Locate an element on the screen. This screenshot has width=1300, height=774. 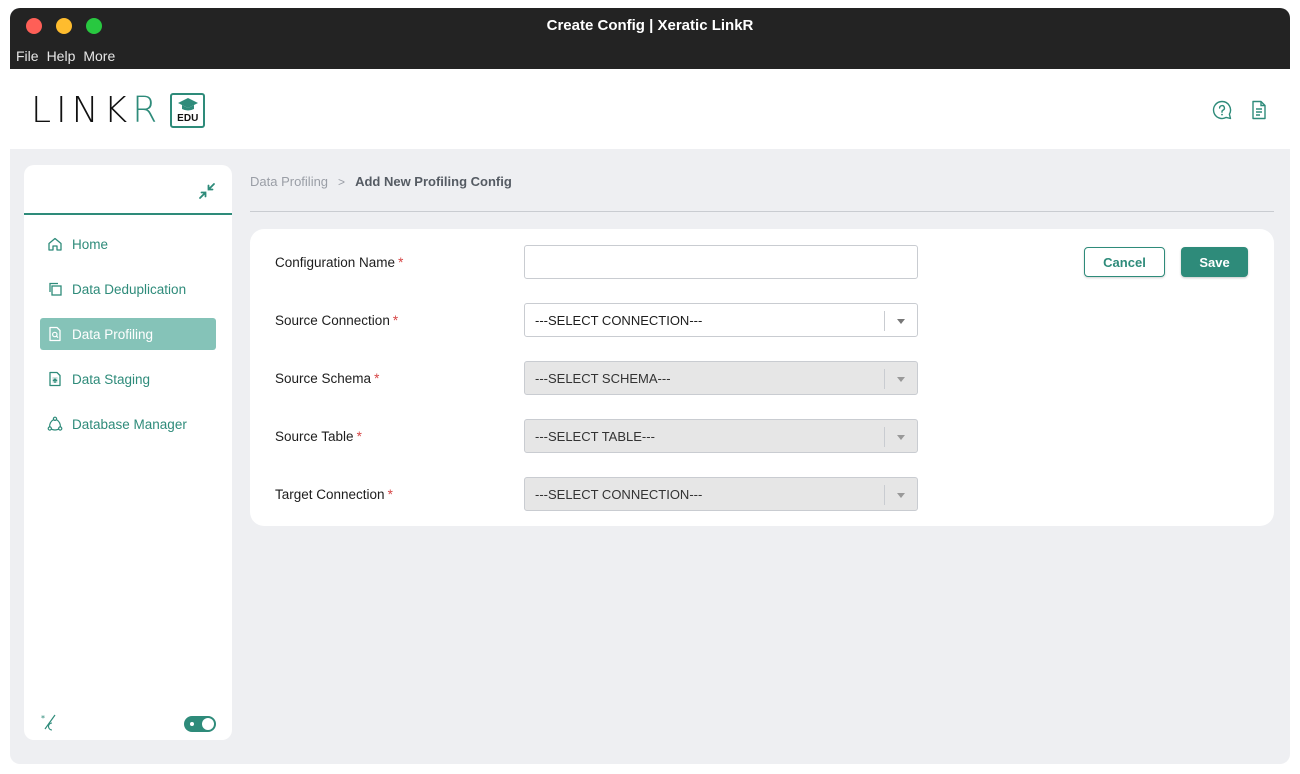
target-connection-select: ---SELECT CONNECTION--- is located at coordinates (721, 494).